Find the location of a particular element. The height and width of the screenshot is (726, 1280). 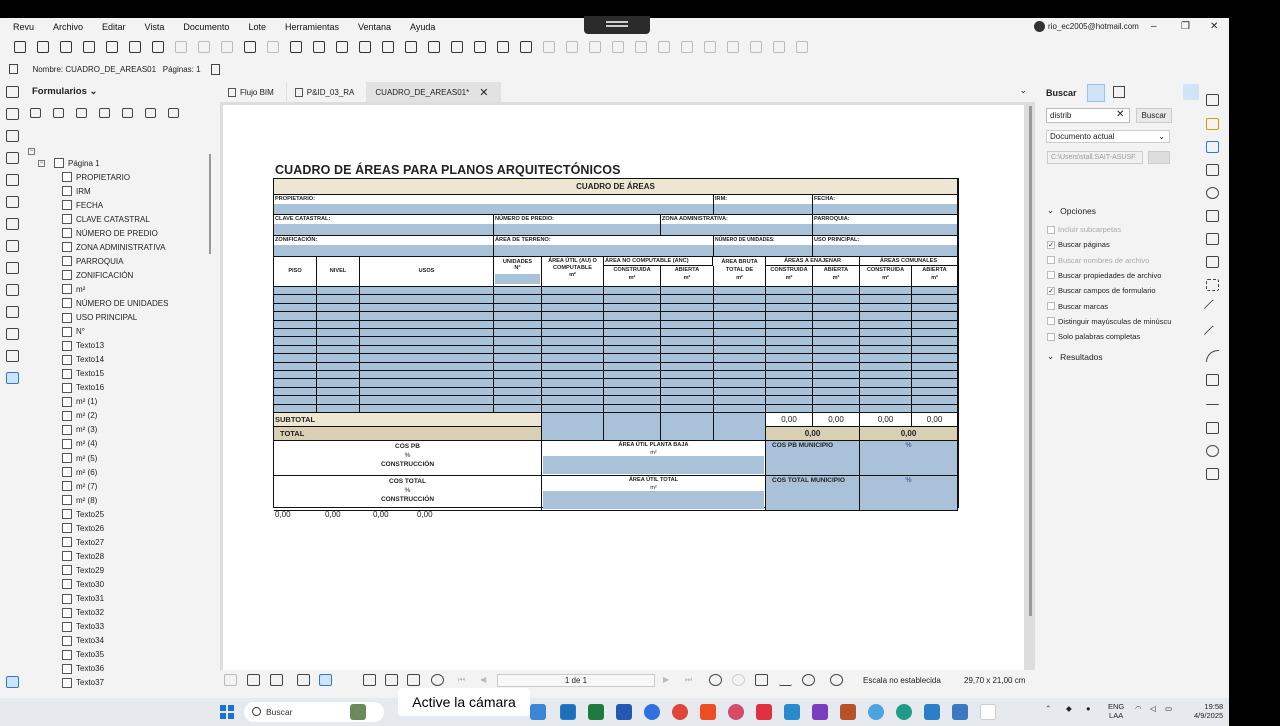

forms-icon is located at coordinates (12, 378).